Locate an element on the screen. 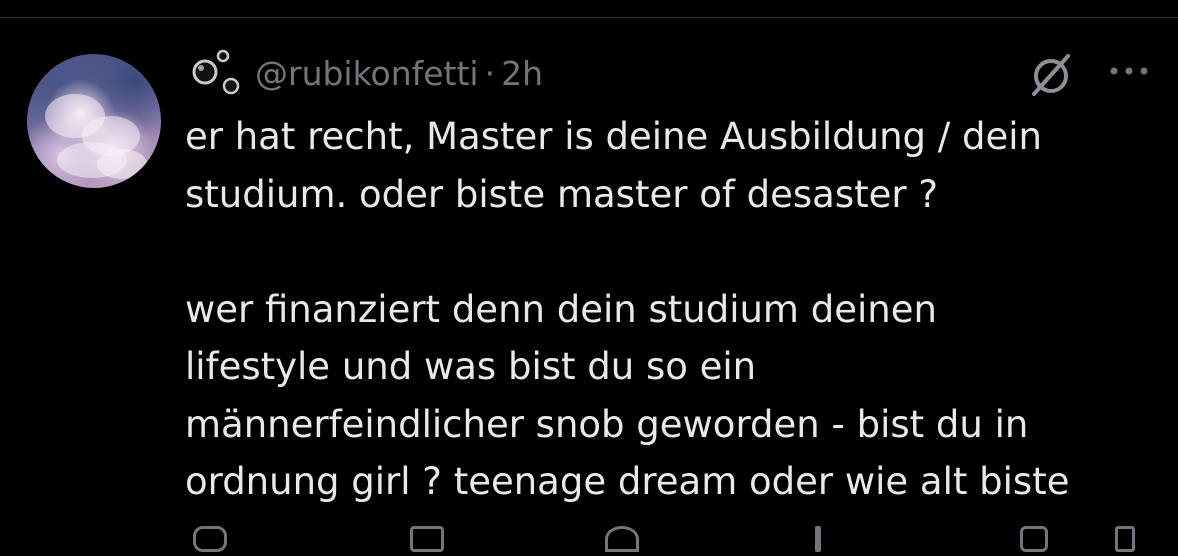  tweet-line: studium. oder biste master of desaster ? is located at coordinates (561, 194).